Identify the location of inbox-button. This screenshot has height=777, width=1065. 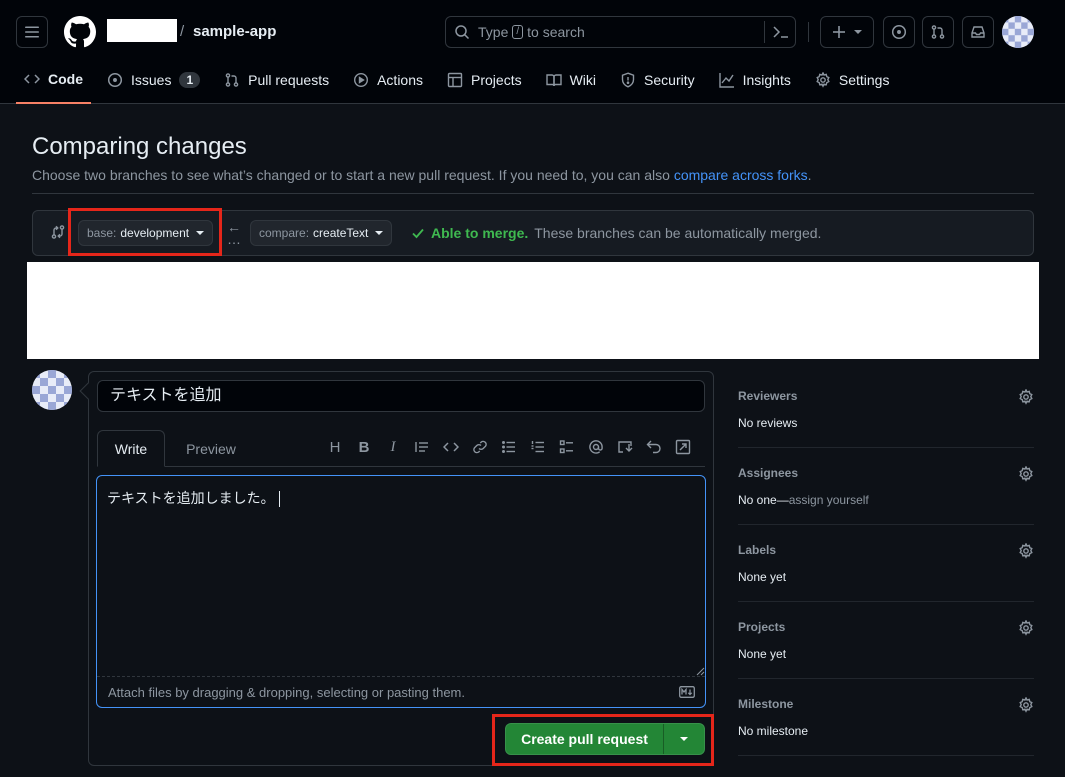
(978, 32).